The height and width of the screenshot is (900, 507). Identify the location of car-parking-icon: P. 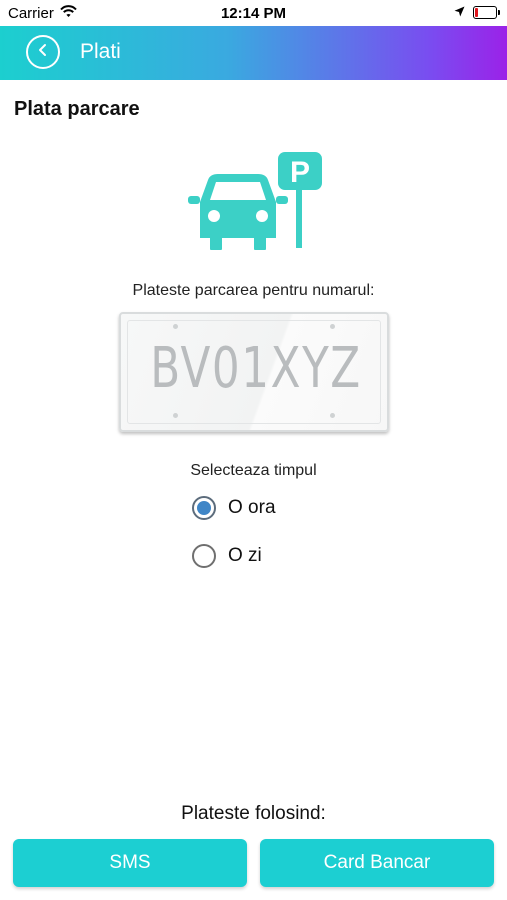
(256, 202).